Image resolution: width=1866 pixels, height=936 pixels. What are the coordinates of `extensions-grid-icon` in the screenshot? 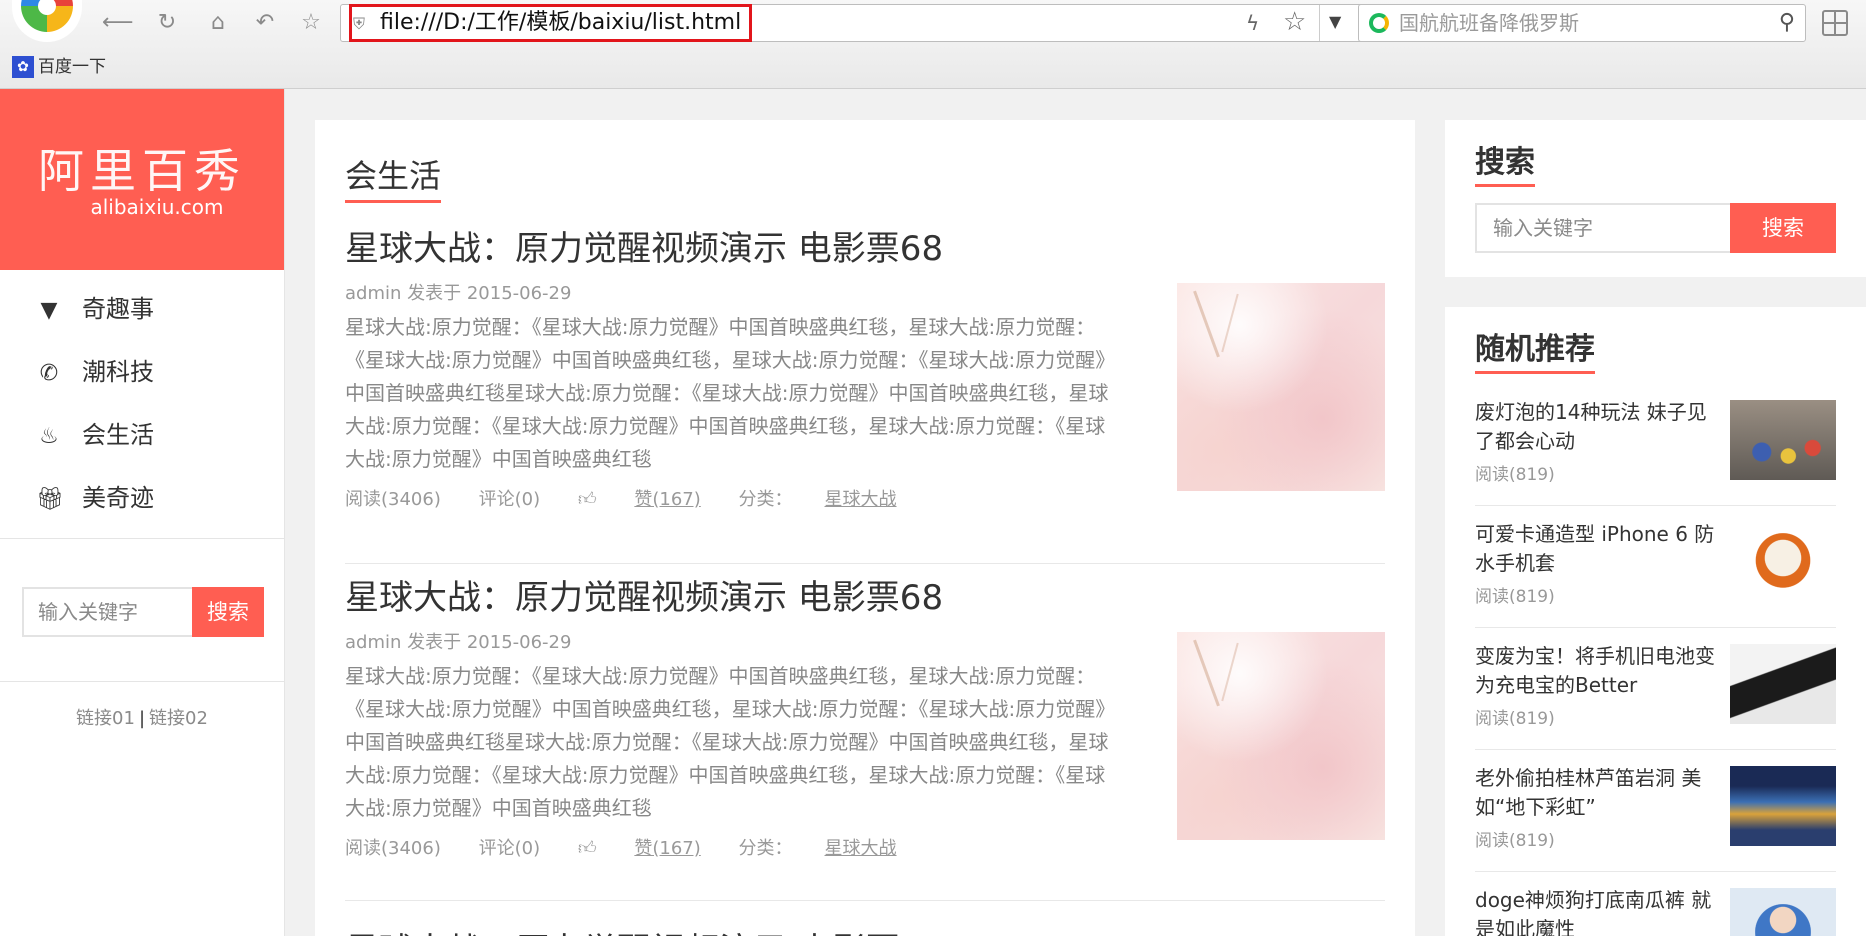 It's located at (1835, 23).